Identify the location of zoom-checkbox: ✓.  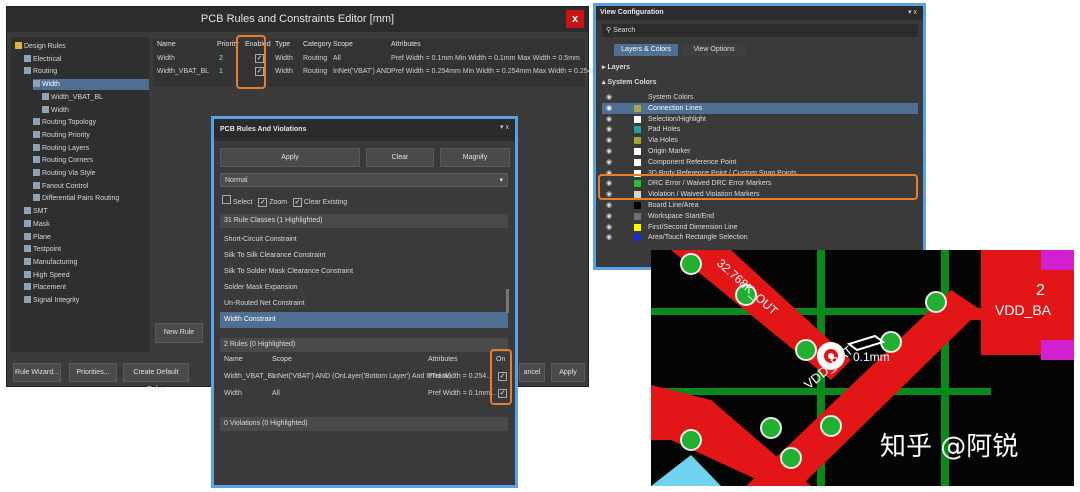
(263, 202).